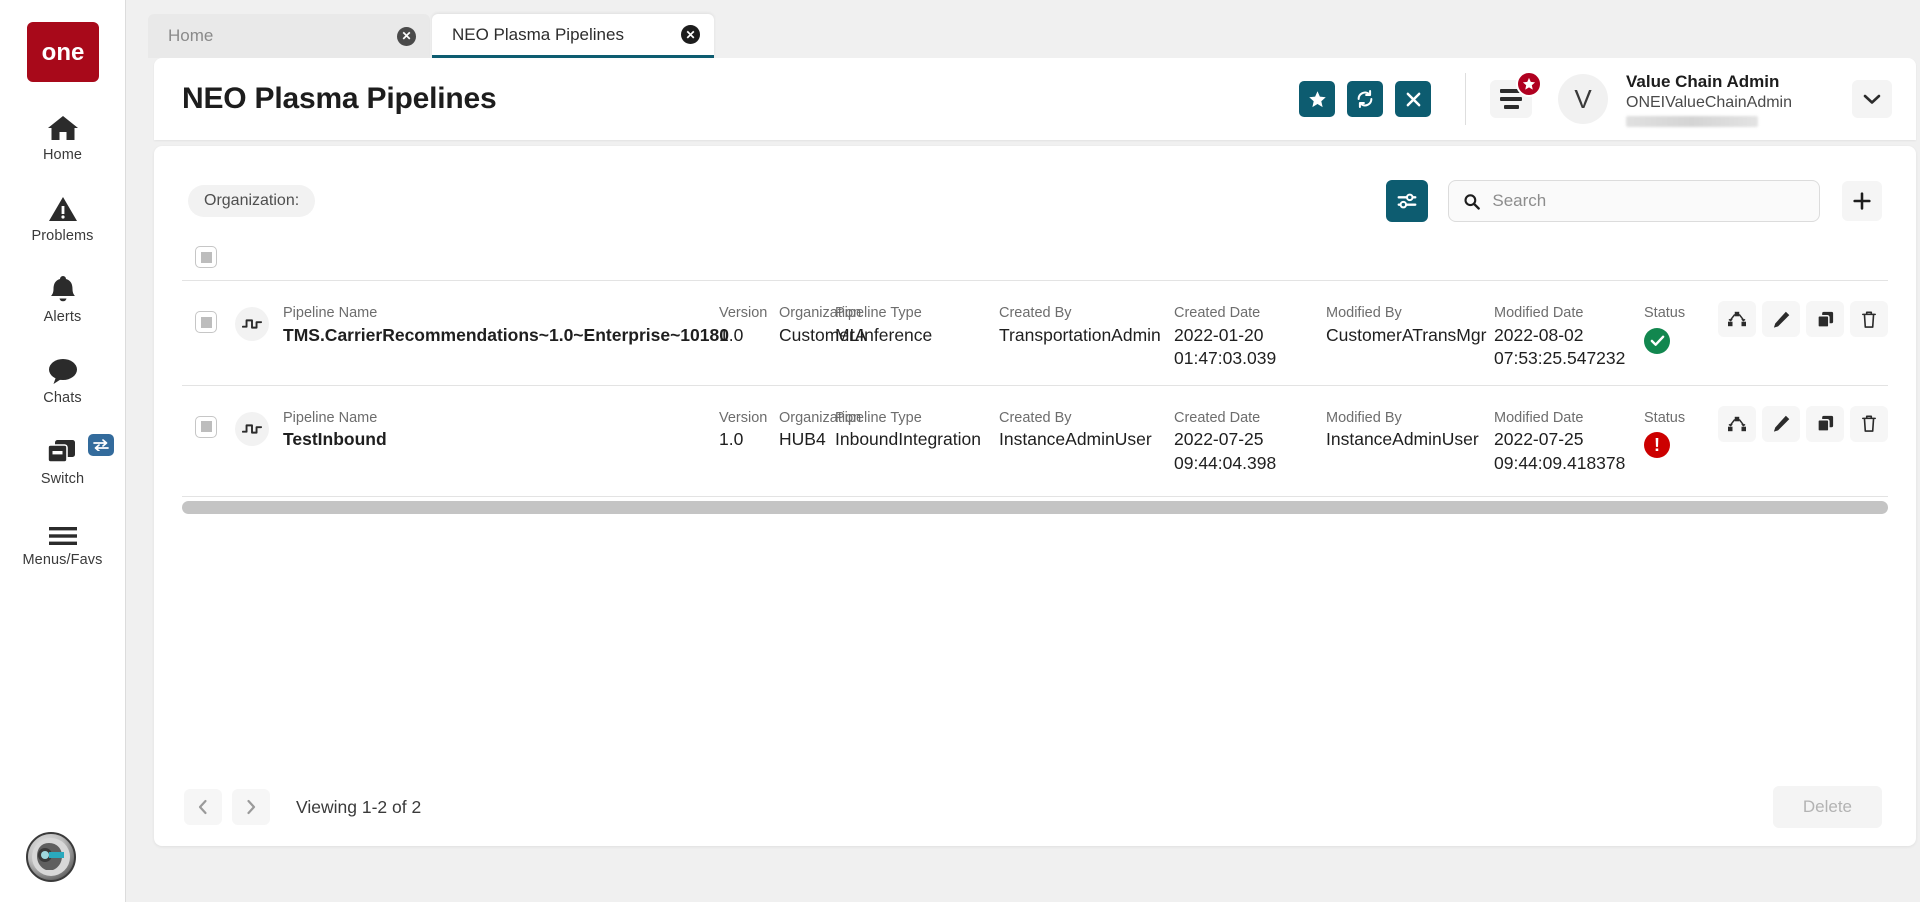  I want to click on chevron-right-icon, so click(251, 807).